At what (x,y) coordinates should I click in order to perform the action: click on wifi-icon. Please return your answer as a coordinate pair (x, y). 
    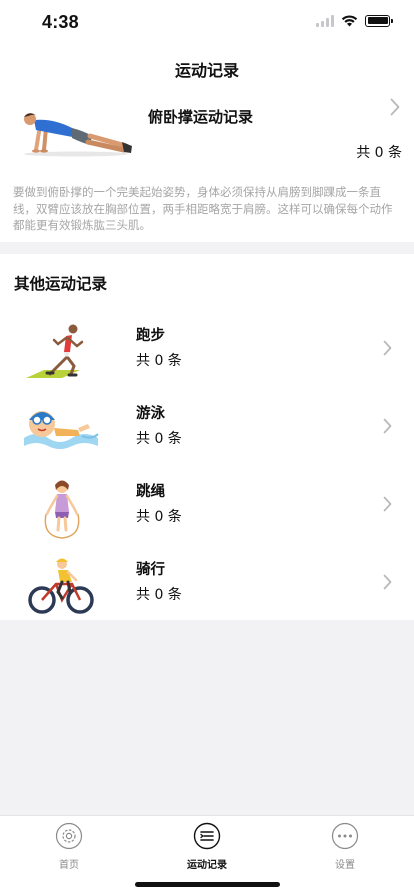
    Looking at the image, I should click on (349, 21).